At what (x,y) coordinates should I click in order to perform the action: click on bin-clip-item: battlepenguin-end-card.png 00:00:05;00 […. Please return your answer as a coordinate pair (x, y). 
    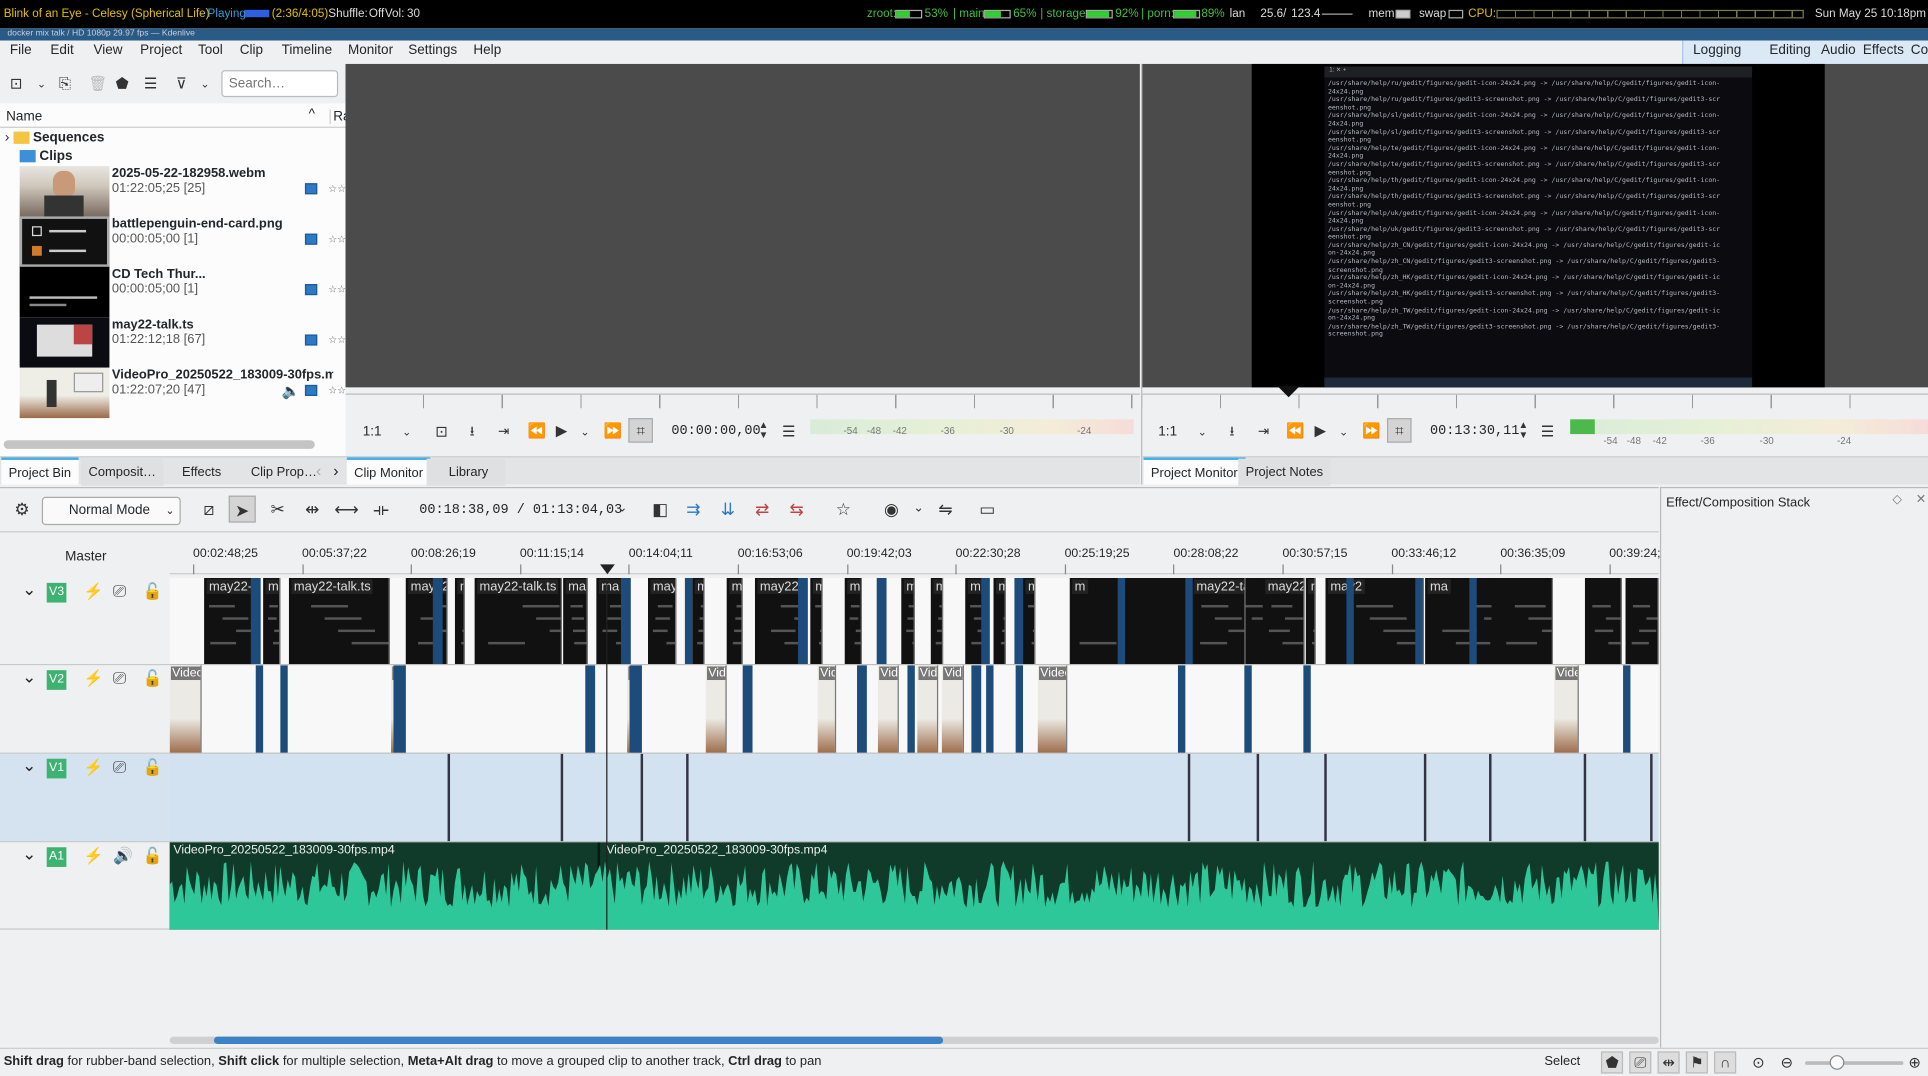
    Looking at the image, I should click on (182, 241).